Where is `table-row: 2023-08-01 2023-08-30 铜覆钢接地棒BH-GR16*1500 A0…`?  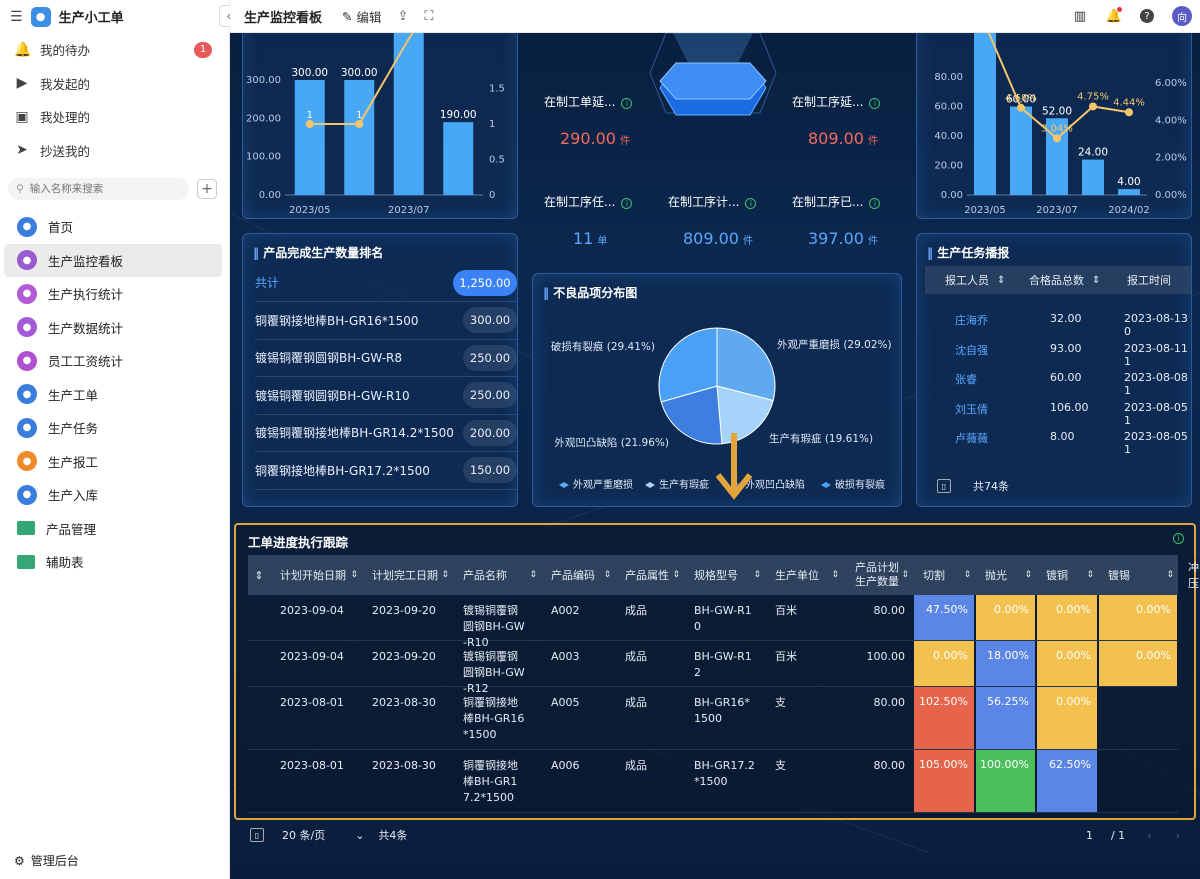 table-row: 2023-08-01 2023-08-30 铜覆钢接地棒BH-GR16*1500 A0… is located at coordinates (713, 718).